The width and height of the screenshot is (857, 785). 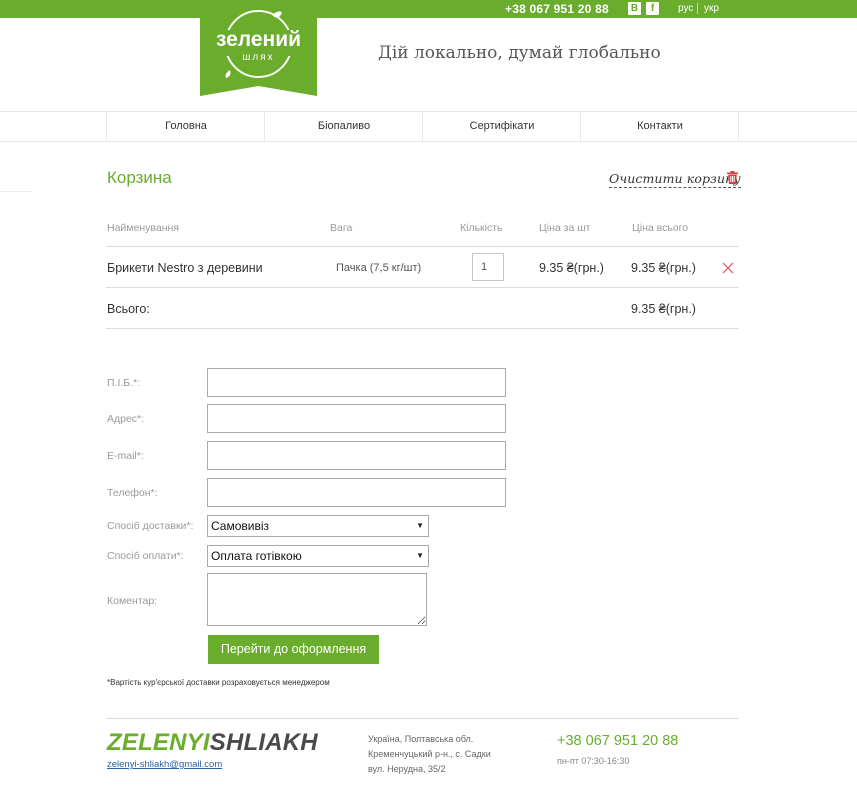 What do you see at coordinates (124, 383) in the screenshot?
I see `fio-label: П.І.Б.*:` at bounding box center [124, 383].